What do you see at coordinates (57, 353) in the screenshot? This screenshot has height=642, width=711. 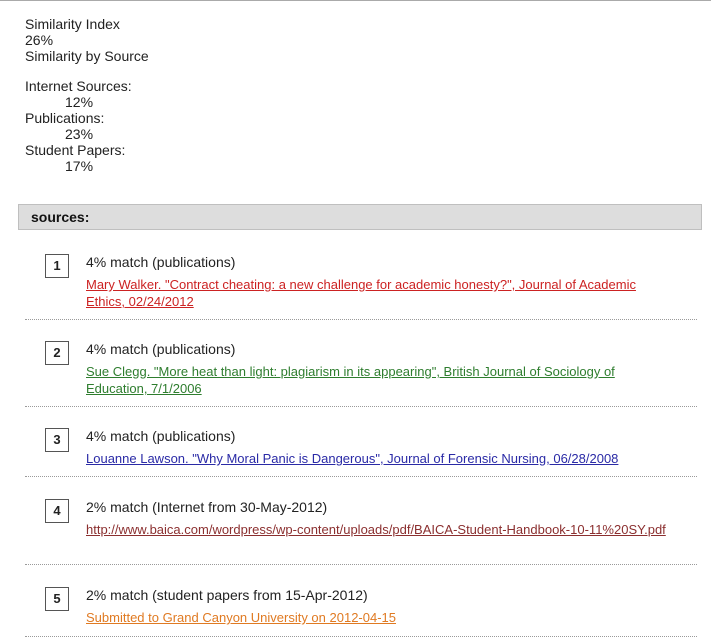 I see `source-number-badge: 2` at bounding box center [57, 353].